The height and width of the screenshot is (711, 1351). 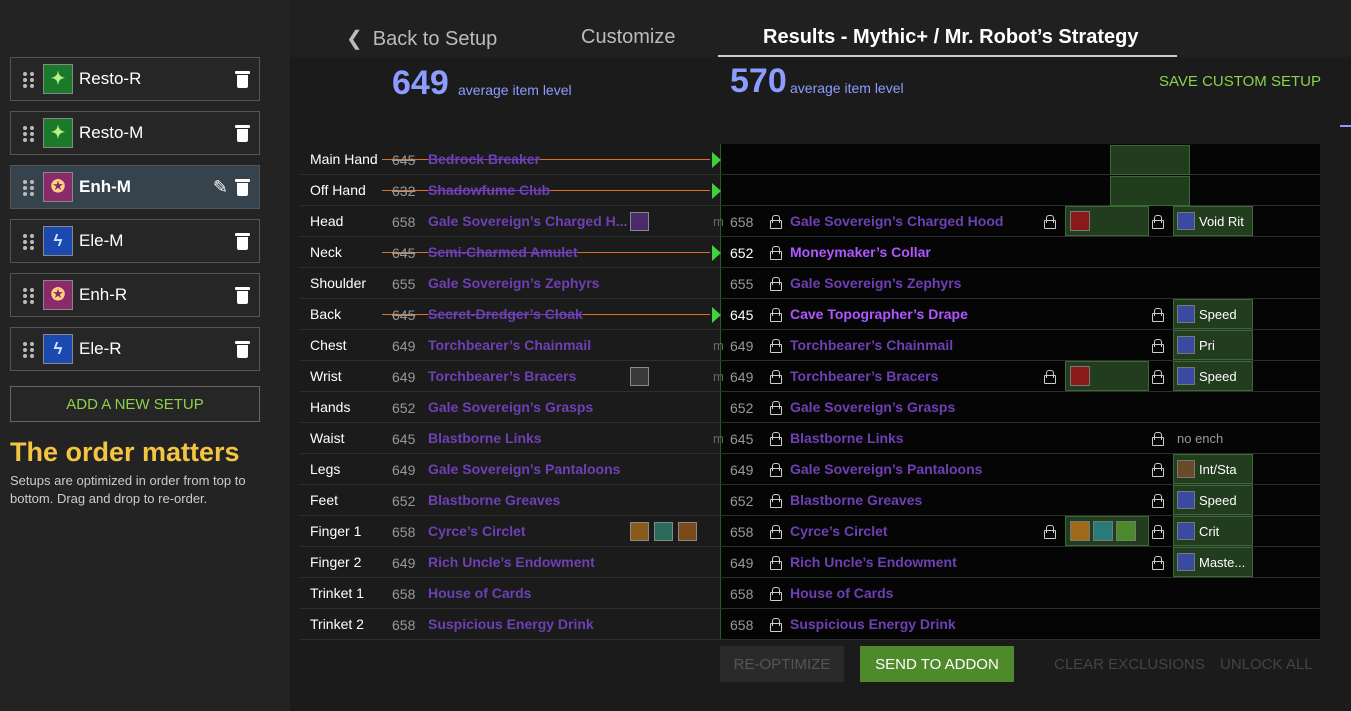 What do you see at coordinates (135, 133) in the screenshot?
I see `setup-item-resto-m: ✦ Resto-M` at bounding box center [135, 133].